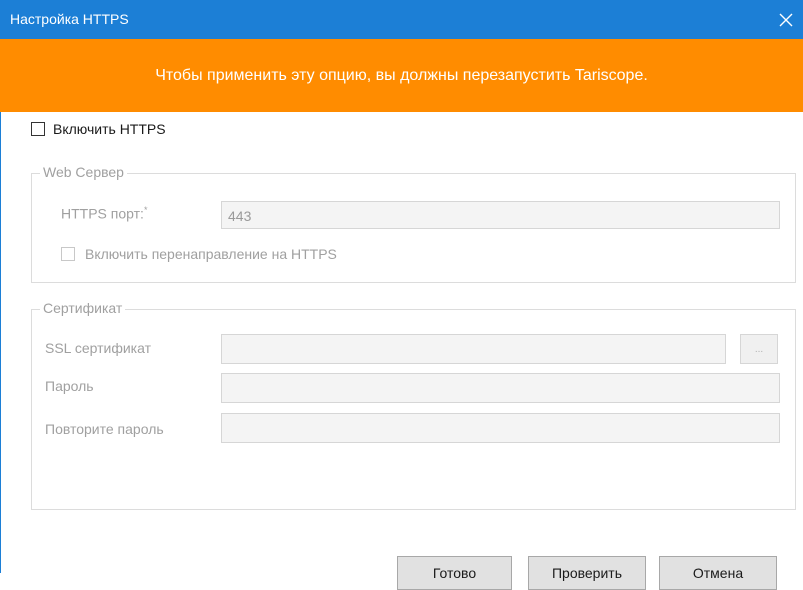  I want to click on password-label: Пароль, so click(69, 386).